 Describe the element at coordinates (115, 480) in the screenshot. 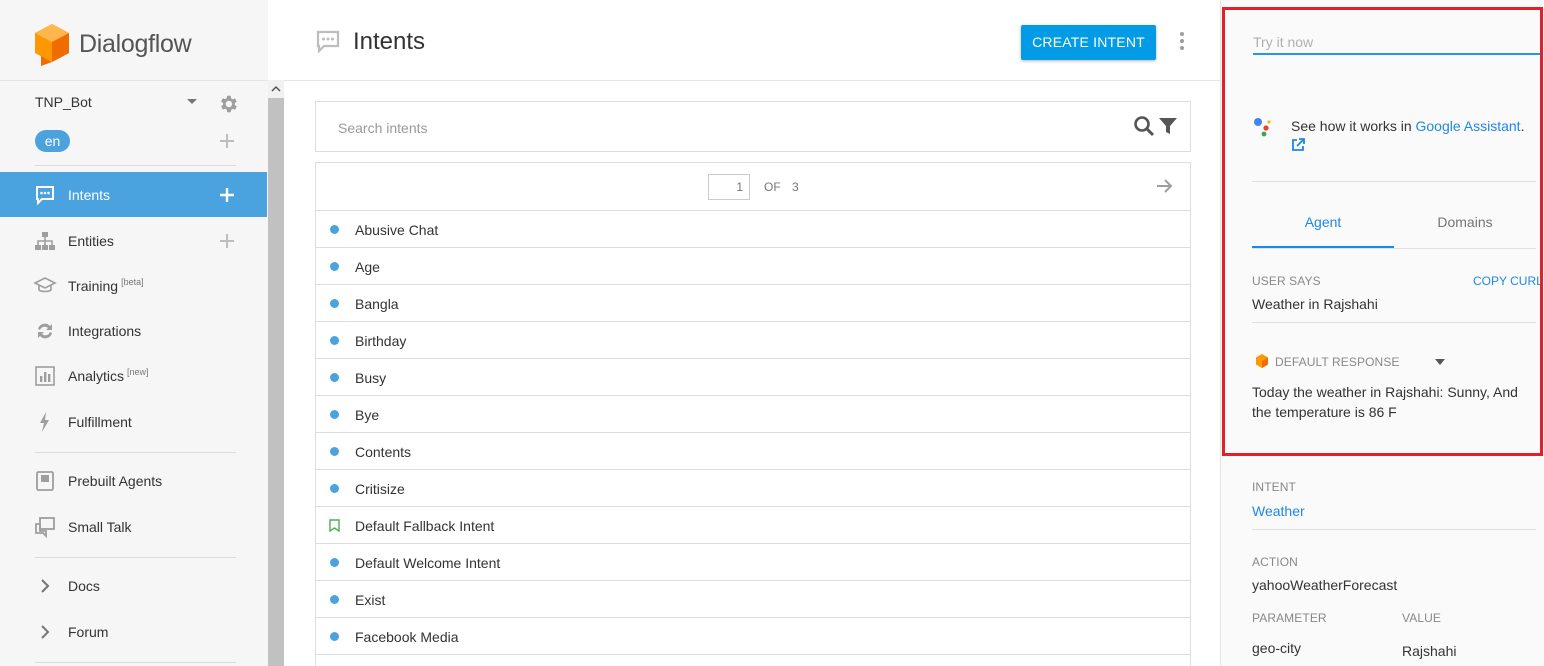

I see `sidebar-item-label: Prebuilt Agents` at that location.